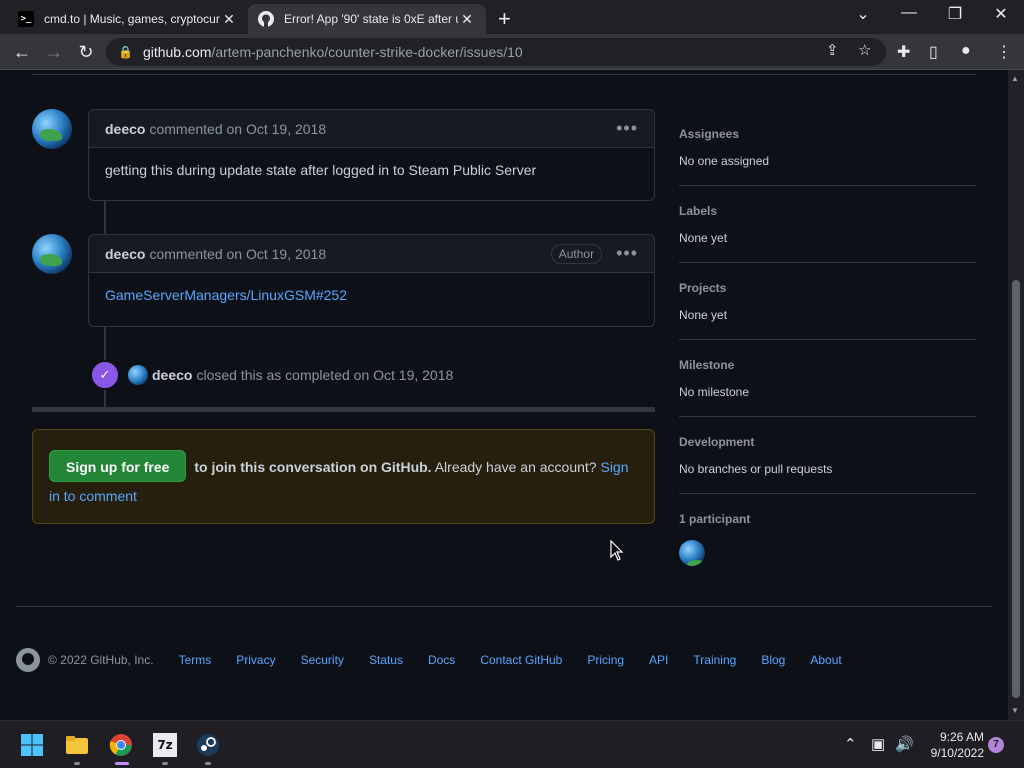 Image resolution: width=1024 pixels, height=768 pixels. What do you see at coordinates (850, 744) in the screenshot?
I see `show-hidden-icons-chevron-icon: ⌃` at bounding box center [850, 744].